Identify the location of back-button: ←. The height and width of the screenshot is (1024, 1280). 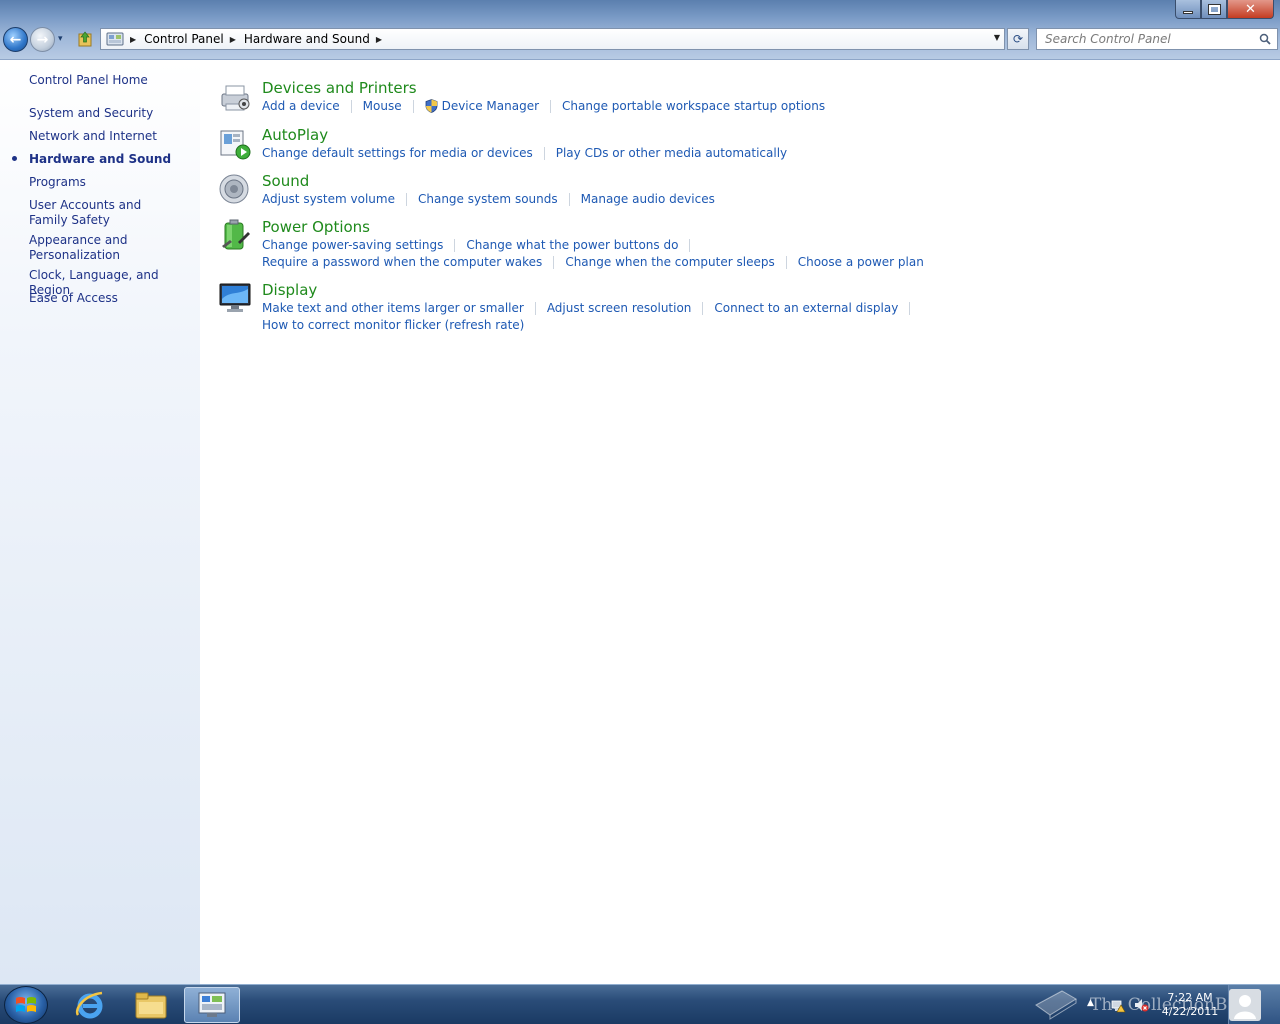
(15, 39).